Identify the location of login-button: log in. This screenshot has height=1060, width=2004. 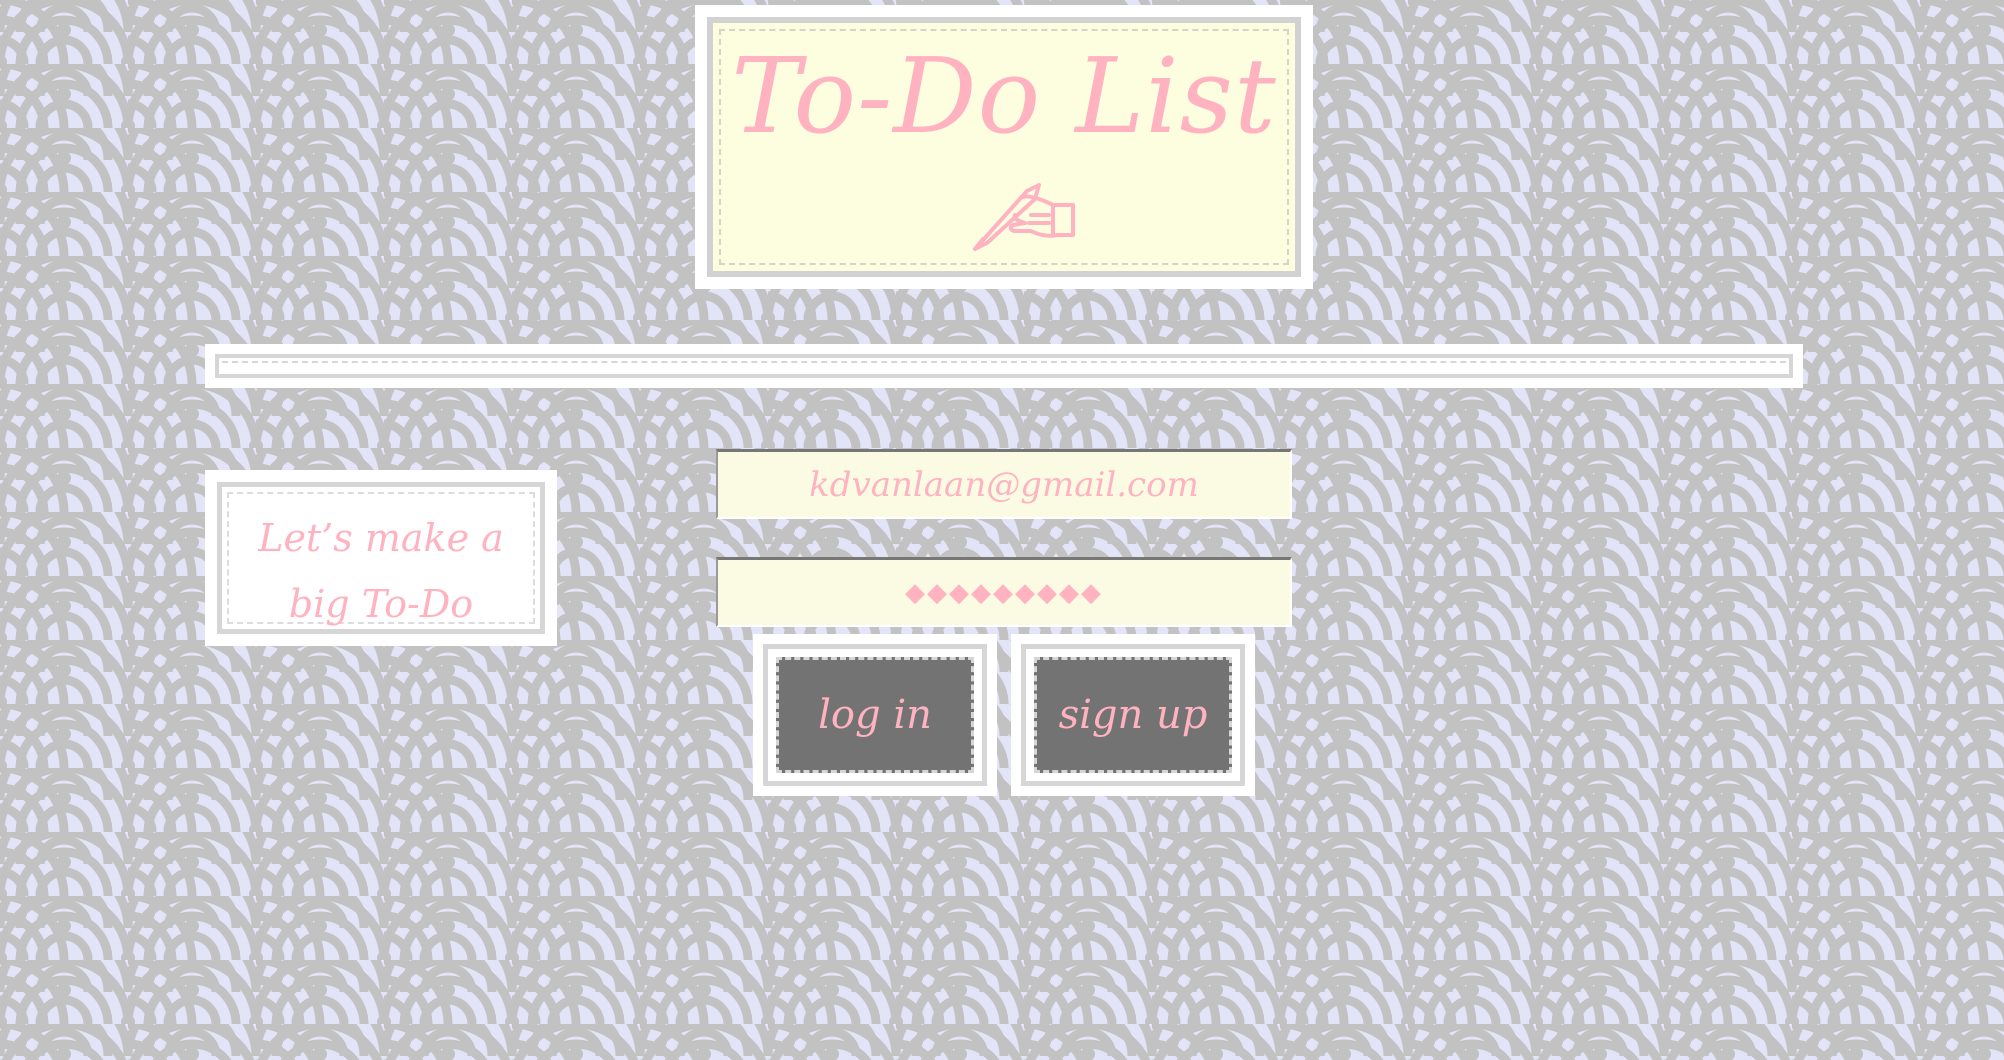
(875, 715).